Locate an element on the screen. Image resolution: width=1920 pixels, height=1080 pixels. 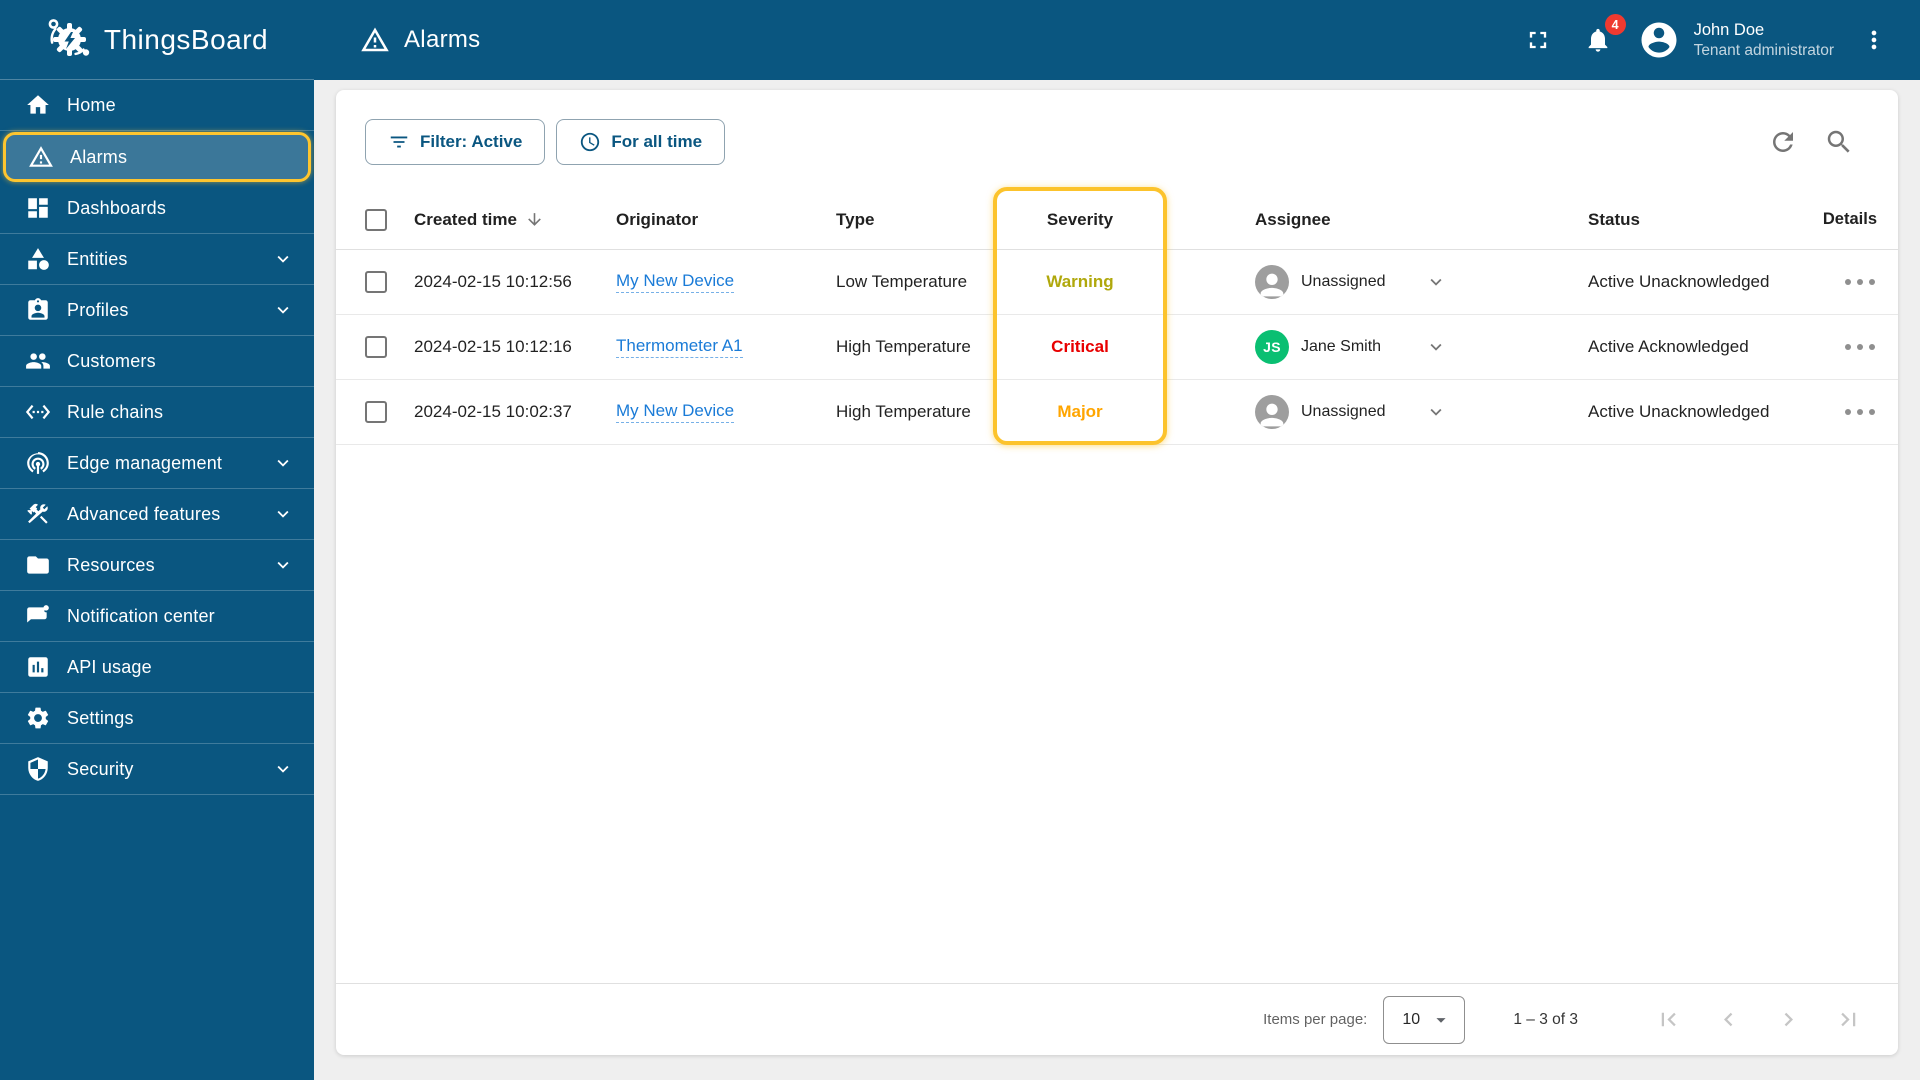
fullscreen-icon is located at coordinates (1537, 40).